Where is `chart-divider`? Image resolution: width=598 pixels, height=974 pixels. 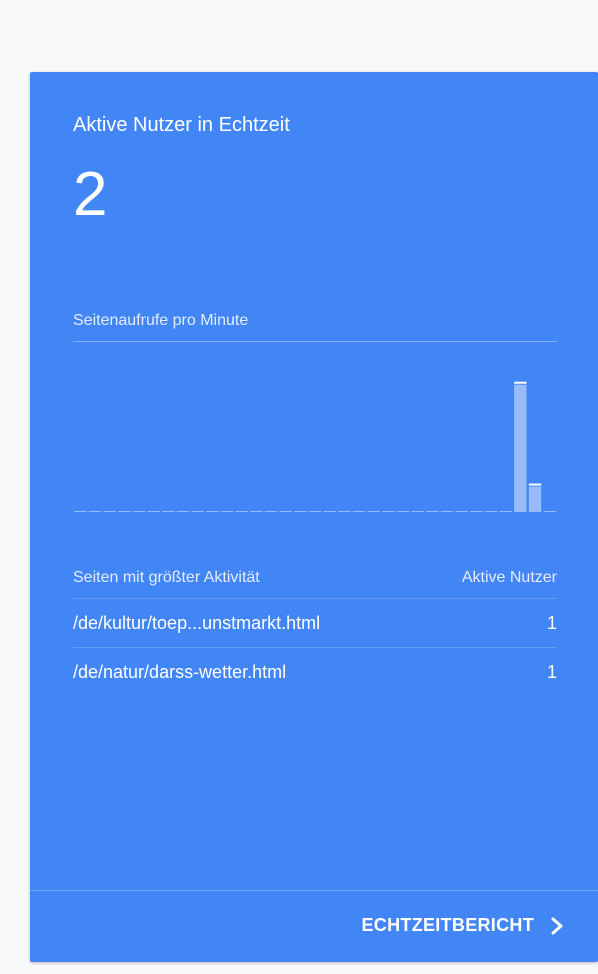
chart-divider is located at coordinates (315, 341).